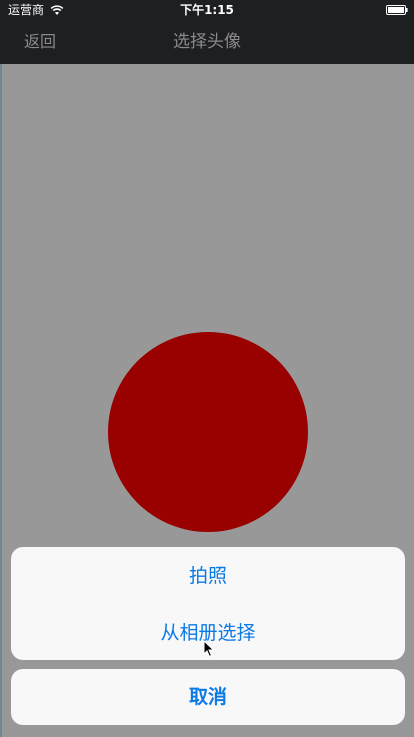 The image size is (414, 737). I want to click on left-edge-divider, so click(1, 400).